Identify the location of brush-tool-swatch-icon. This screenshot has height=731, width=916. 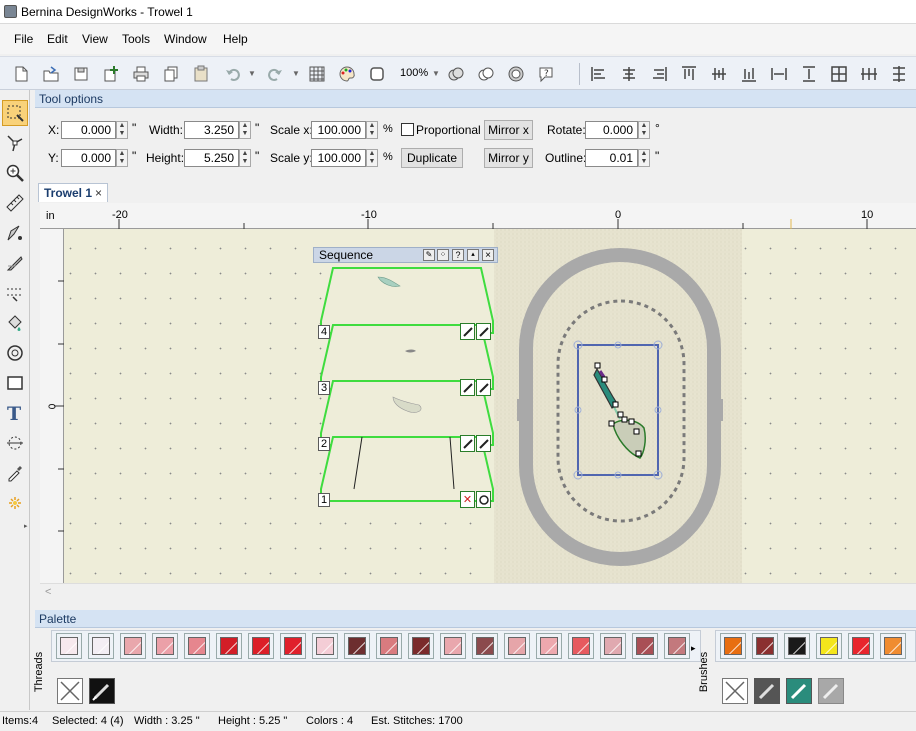
(767, 691).